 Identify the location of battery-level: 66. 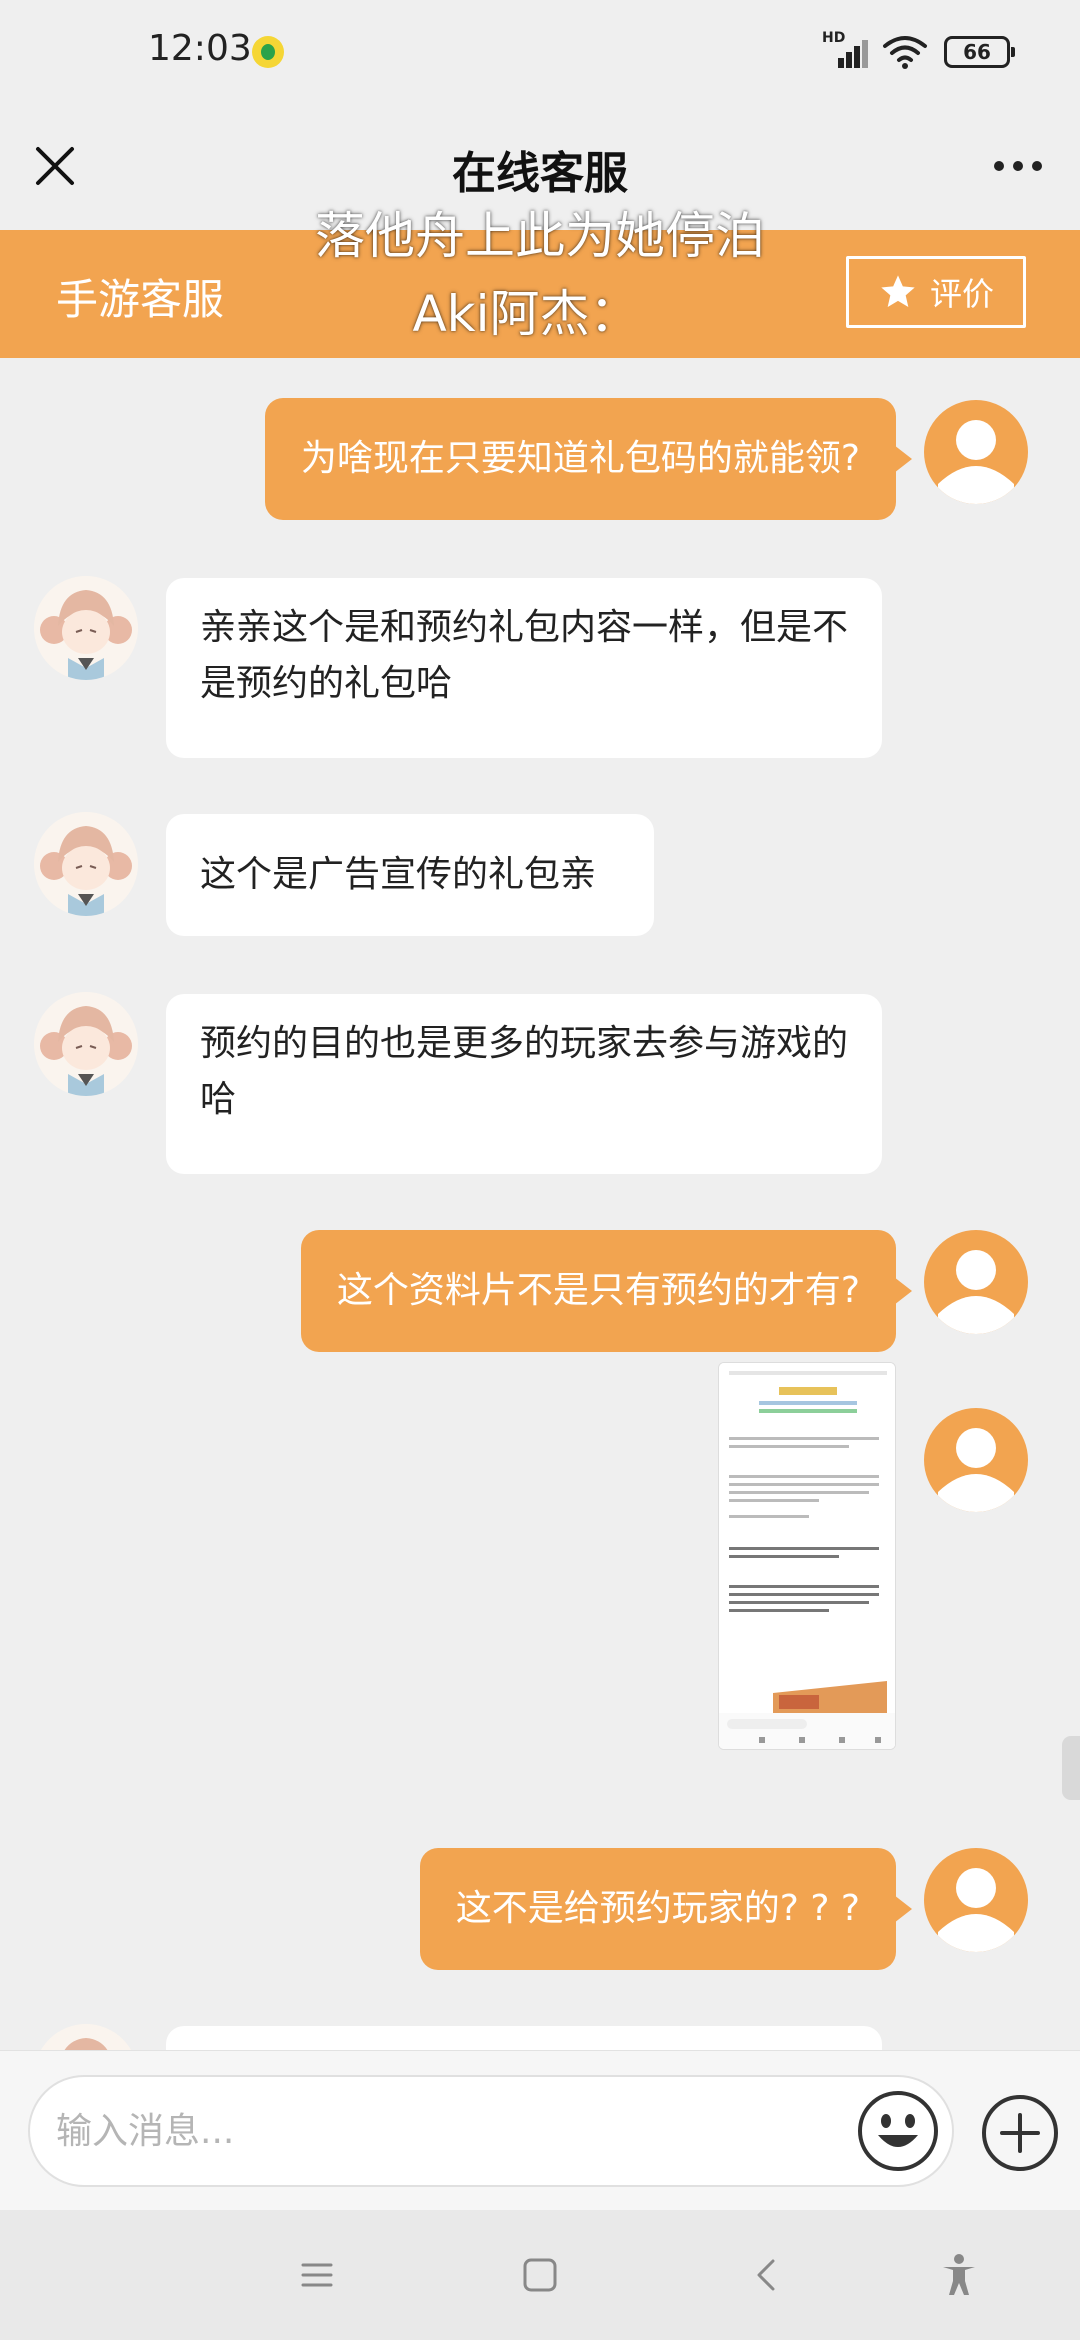
(977, 52).